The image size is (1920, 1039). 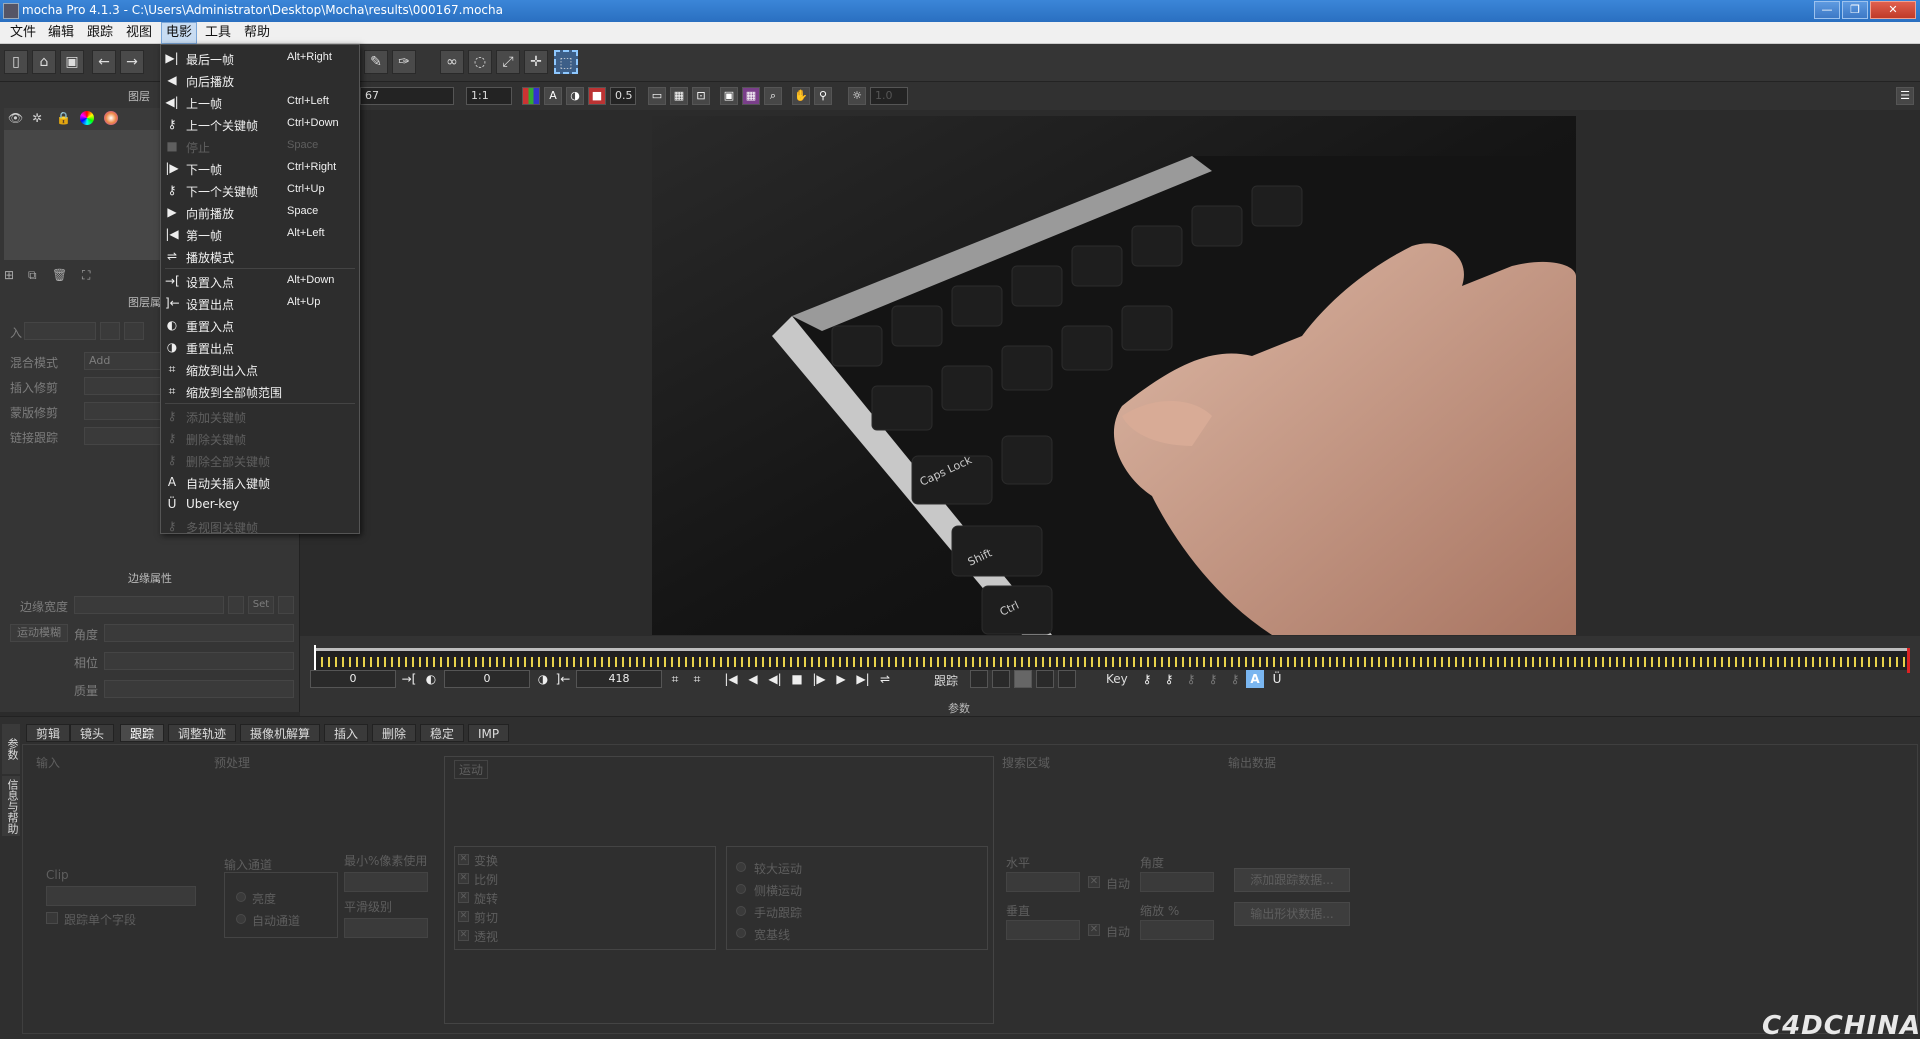 What do you see at coordinates (83, 195) in the screenshot?
I see `layer-list` at bounding box center [83, 195].